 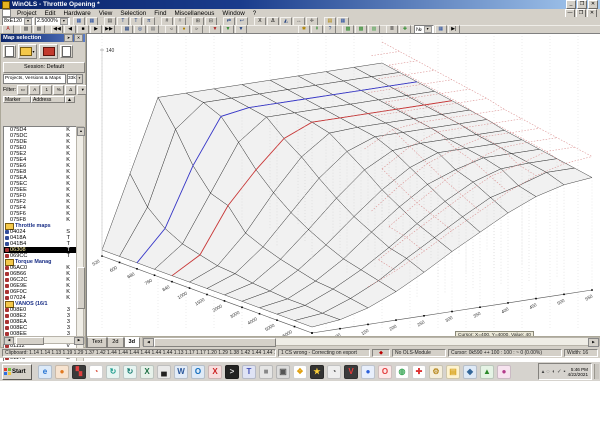 What do you see at coordinates (334, 371) in the screenshot?
I see `clock-app-icon: ◔` at bounding box center [334, 371].